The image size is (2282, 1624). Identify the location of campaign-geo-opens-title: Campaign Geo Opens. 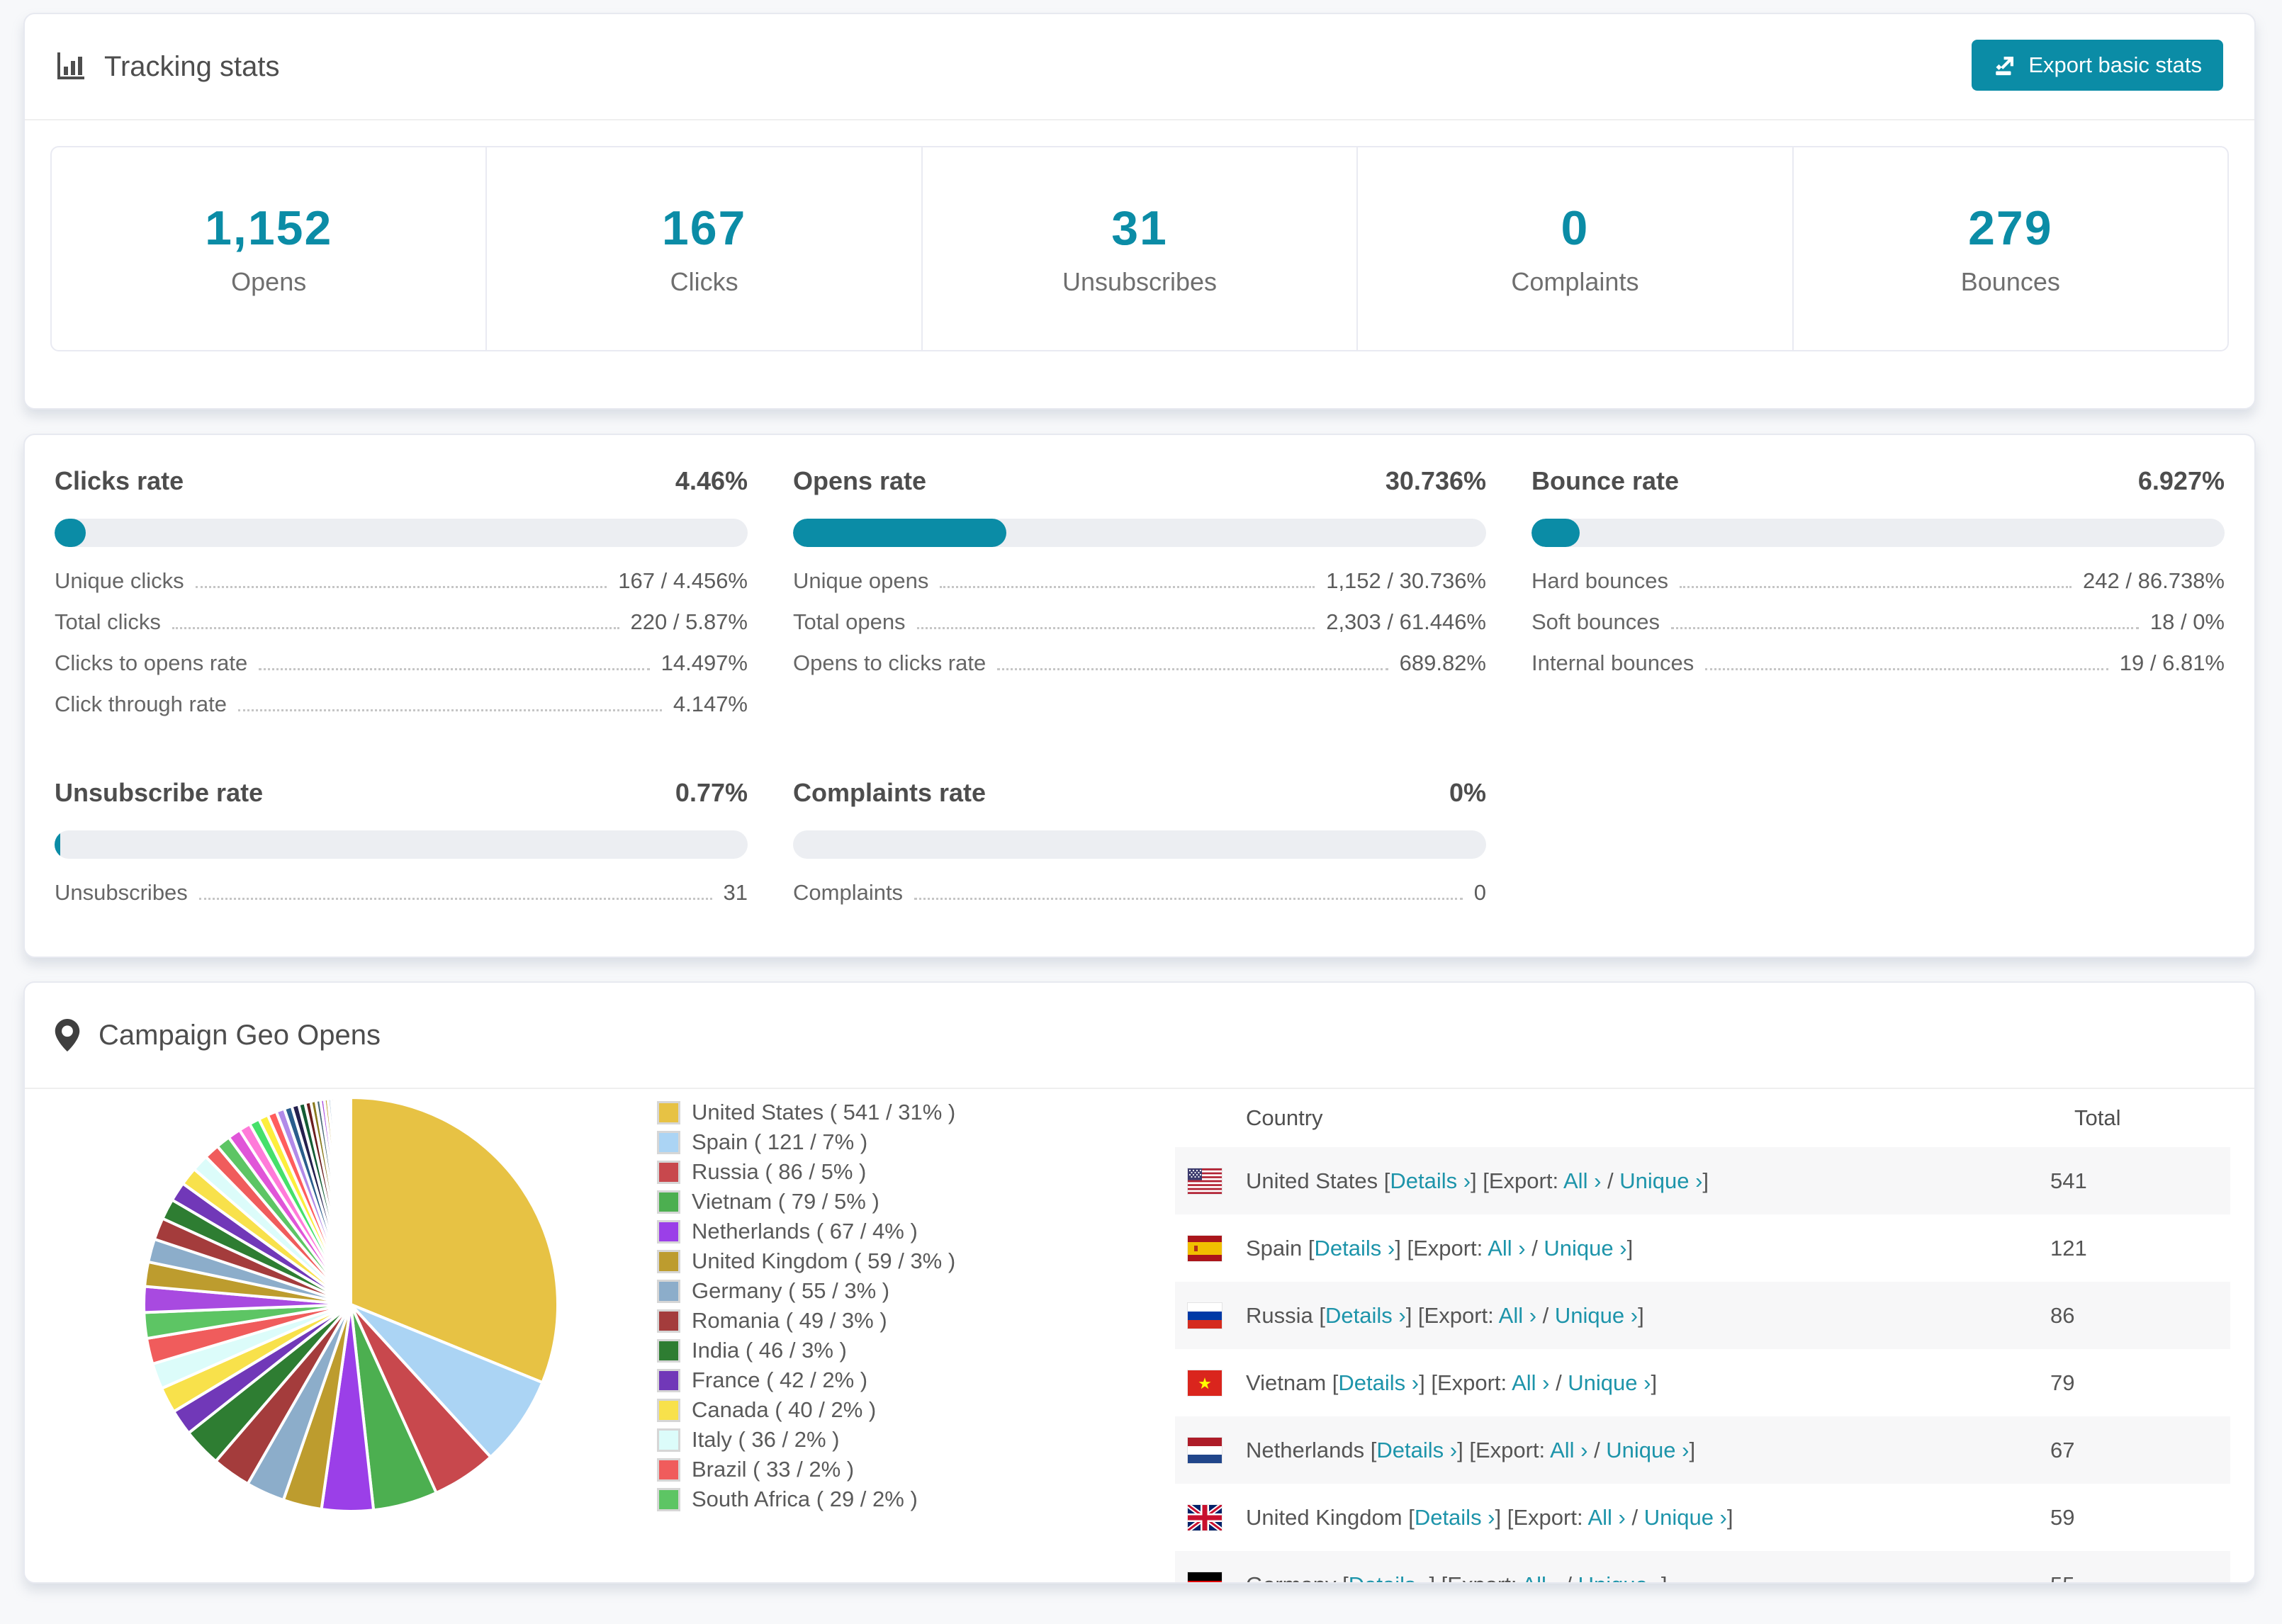
(240, 1035).